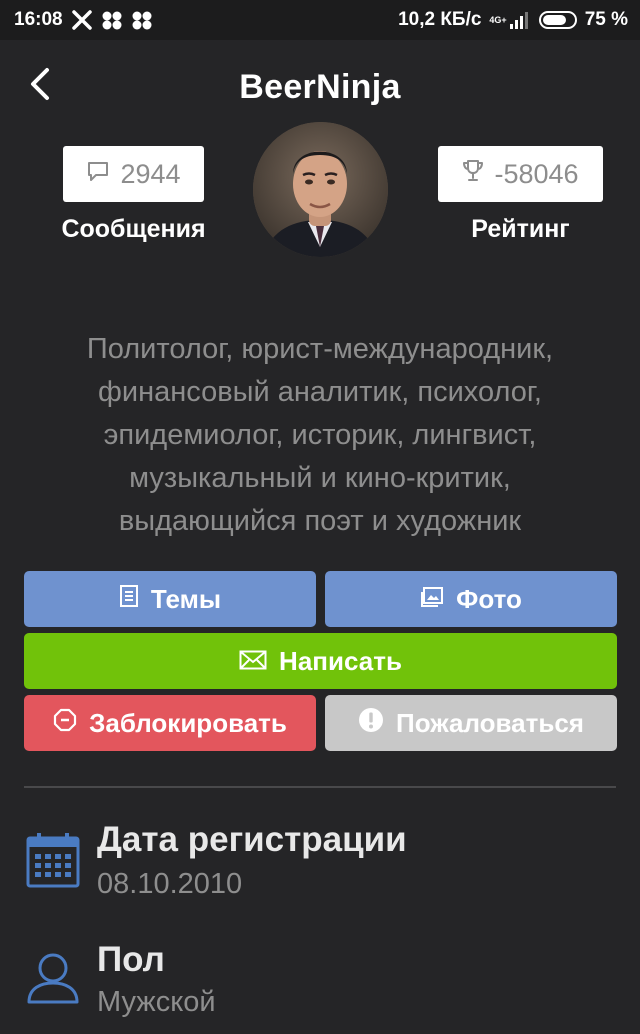  Describe the element at coordinates (129, 599) in the screenshot. I see `document-icon` at that location.